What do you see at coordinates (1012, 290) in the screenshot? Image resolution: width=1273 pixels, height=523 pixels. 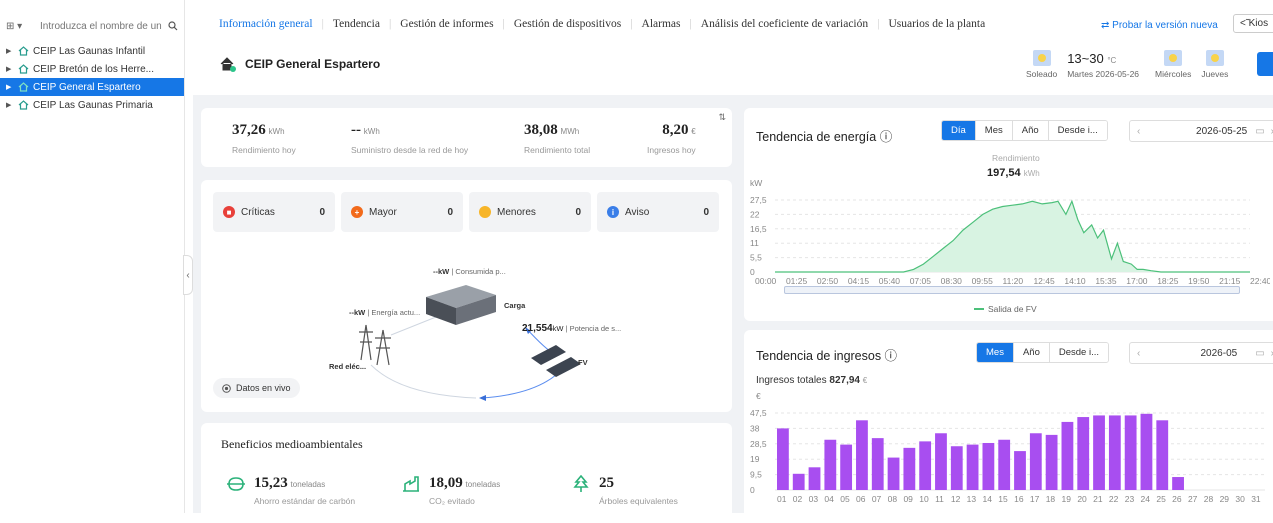 I see `chart-zoom-slider` at bounding box center [1012, 290].